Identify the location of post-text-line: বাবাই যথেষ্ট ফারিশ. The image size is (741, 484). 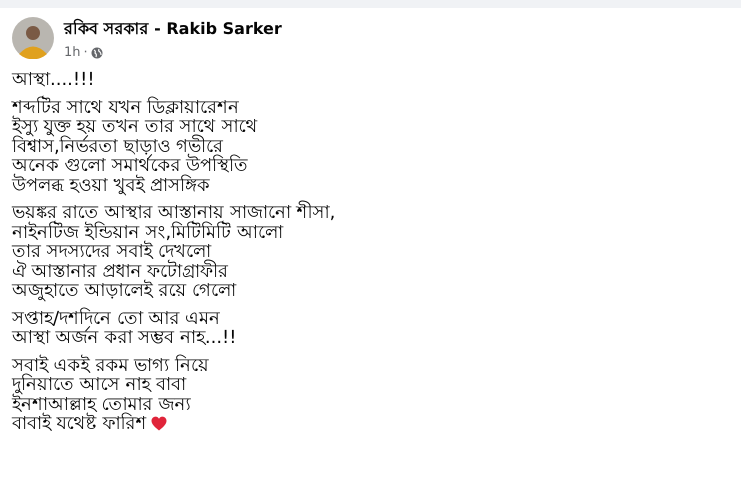
(79, 424).